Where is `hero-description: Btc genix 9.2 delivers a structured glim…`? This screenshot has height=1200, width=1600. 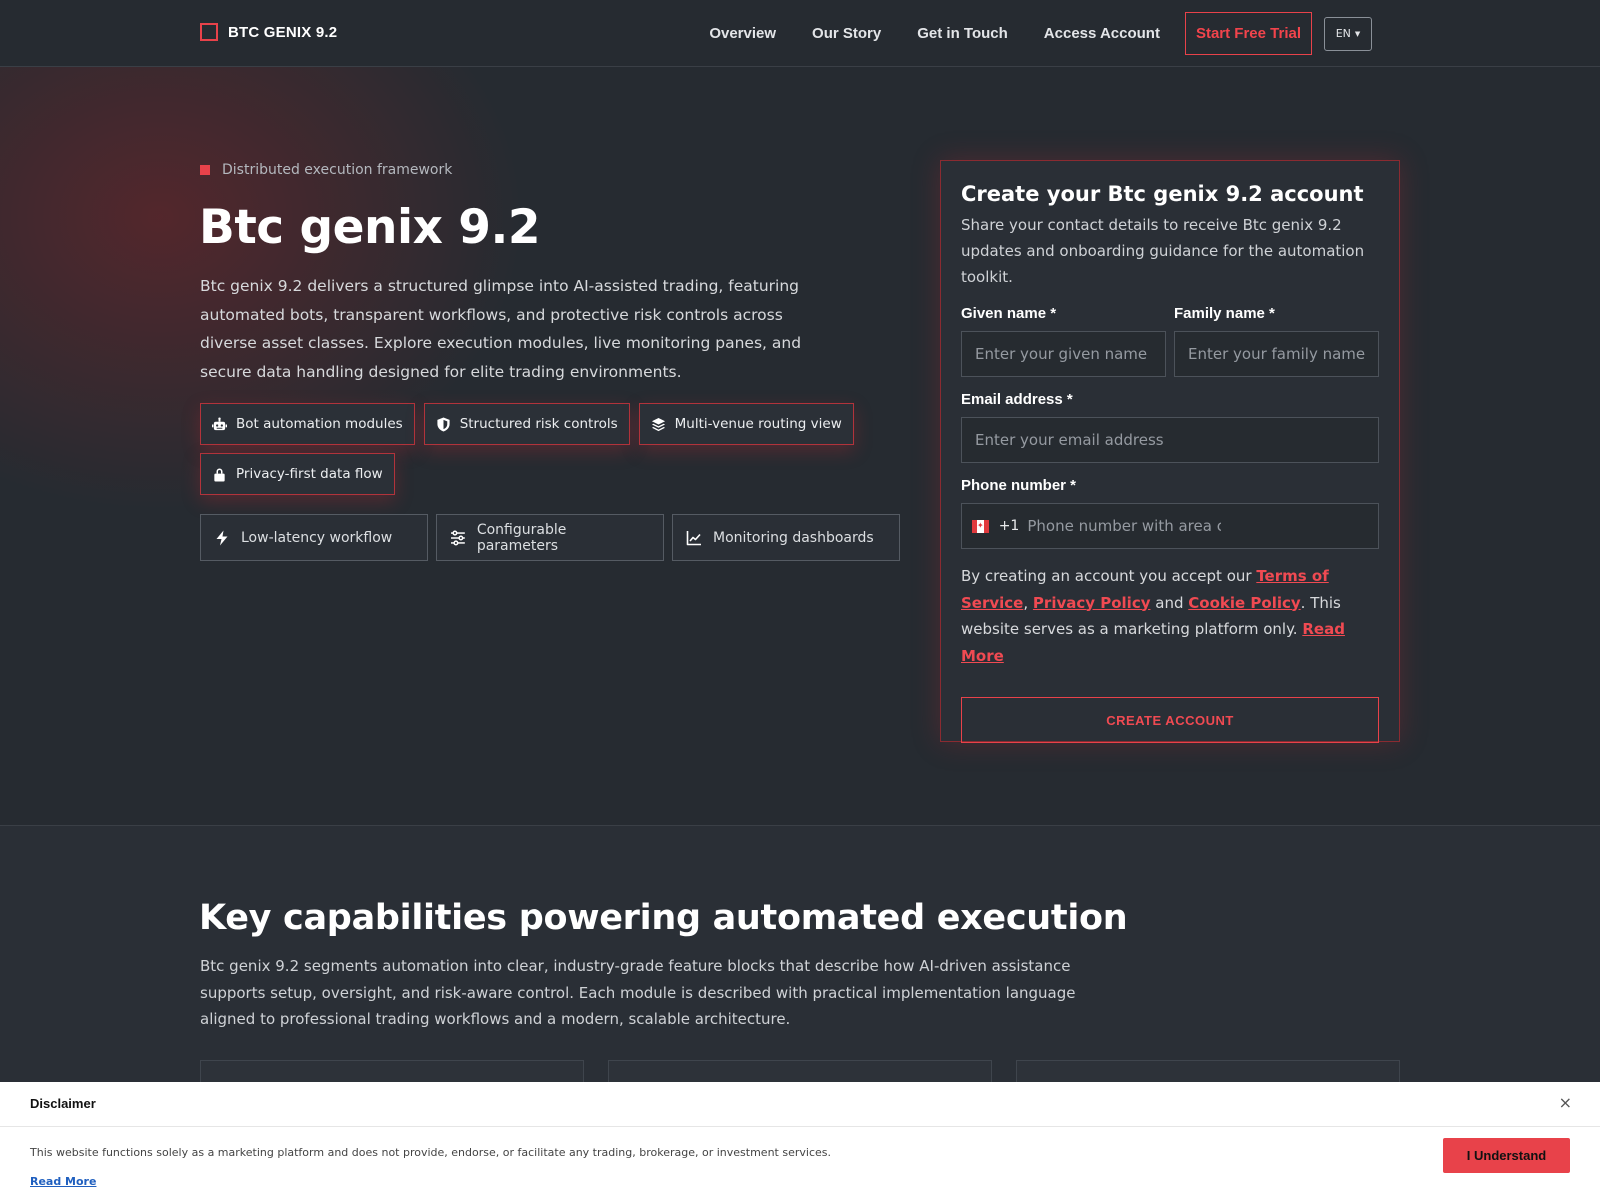 hero-description: Btc genix 9.2 delivers a structured glim… is located at coordinates (501, 329).